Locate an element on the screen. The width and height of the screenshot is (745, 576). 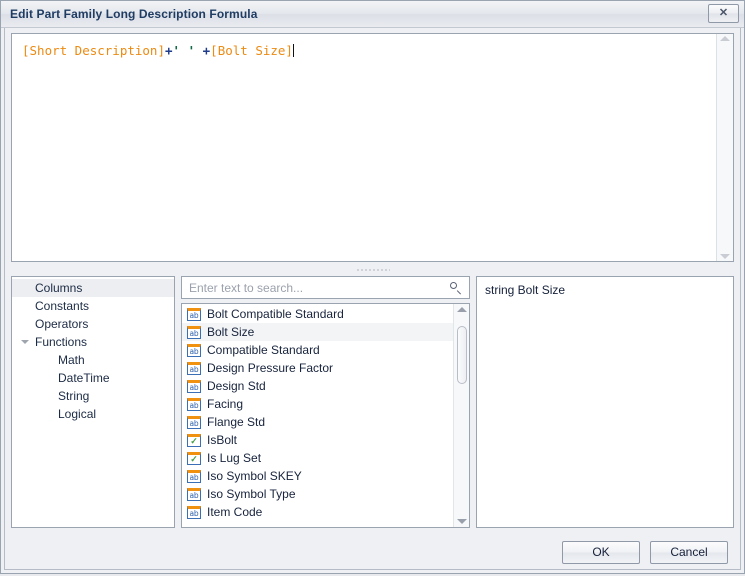
tree-item-logical: Logical is located at coordinates (93, 414).